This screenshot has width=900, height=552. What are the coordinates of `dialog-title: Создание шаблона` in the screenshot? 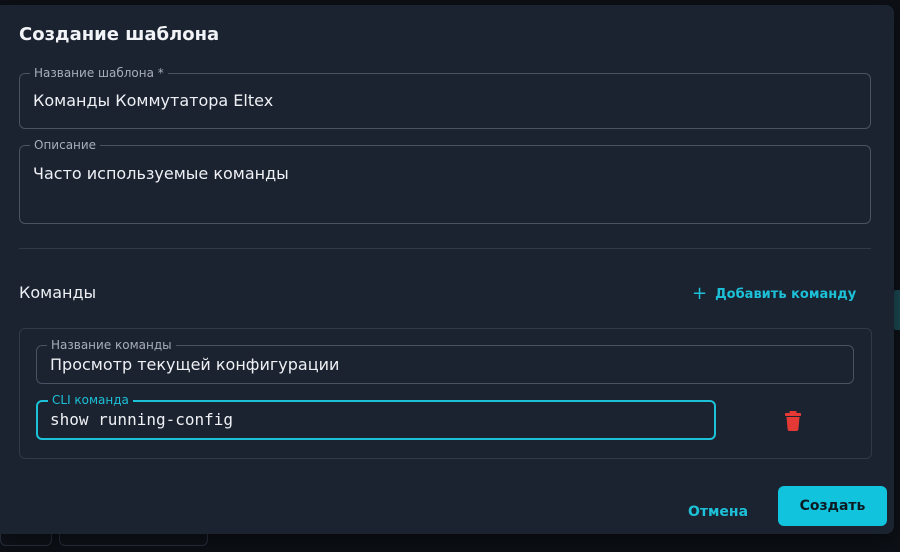 It's located at (119, 34).